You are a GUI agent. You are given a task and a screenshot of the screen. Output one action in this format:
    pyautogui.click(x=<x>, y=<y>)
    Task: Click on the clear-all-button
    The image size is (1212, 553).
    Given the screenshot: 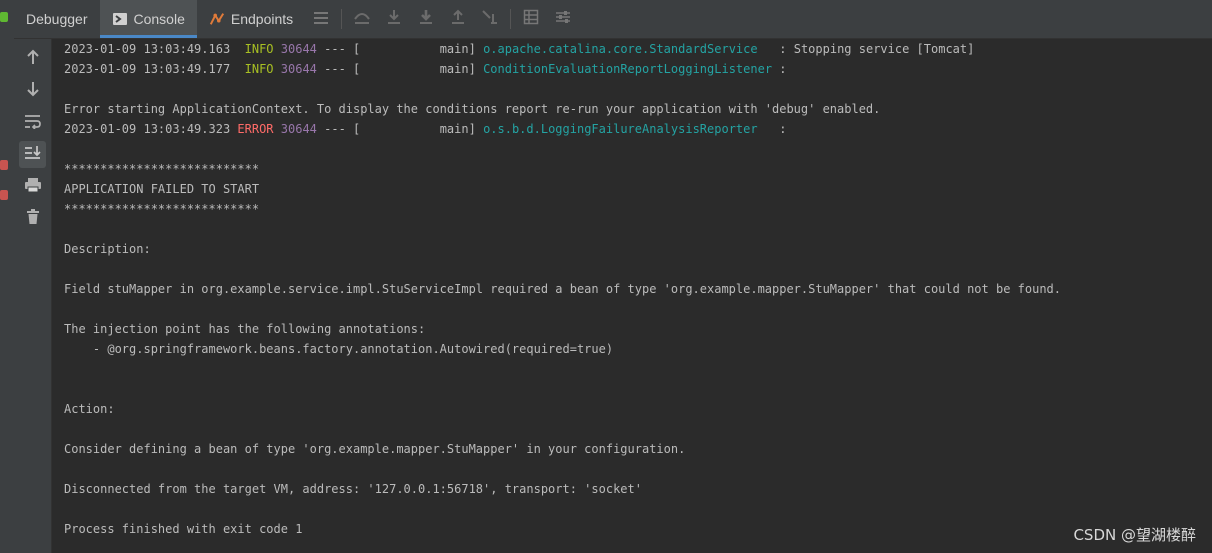 What is the action you would take?
    pyautogui.click(x=32, y=218)
    